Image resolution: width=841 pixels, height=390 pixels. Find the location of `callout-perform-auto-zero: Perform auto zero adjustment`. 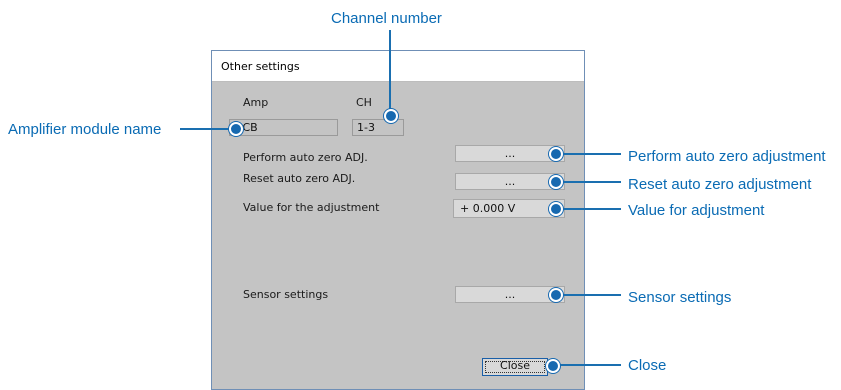

callout-perform-auto-zero: Perform auto zero adjustment is located at coordinates (727, 156).